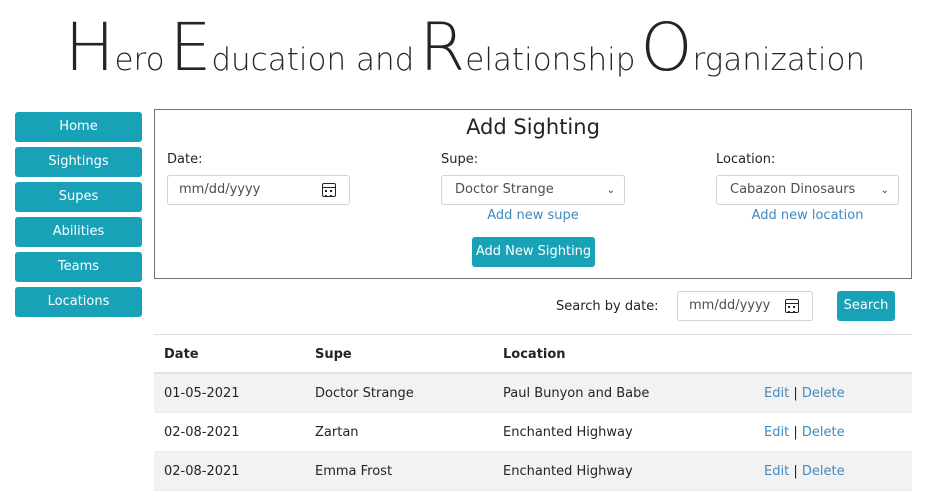  I want to click on sidebar-item-supes: Supes, so click(78, 197).